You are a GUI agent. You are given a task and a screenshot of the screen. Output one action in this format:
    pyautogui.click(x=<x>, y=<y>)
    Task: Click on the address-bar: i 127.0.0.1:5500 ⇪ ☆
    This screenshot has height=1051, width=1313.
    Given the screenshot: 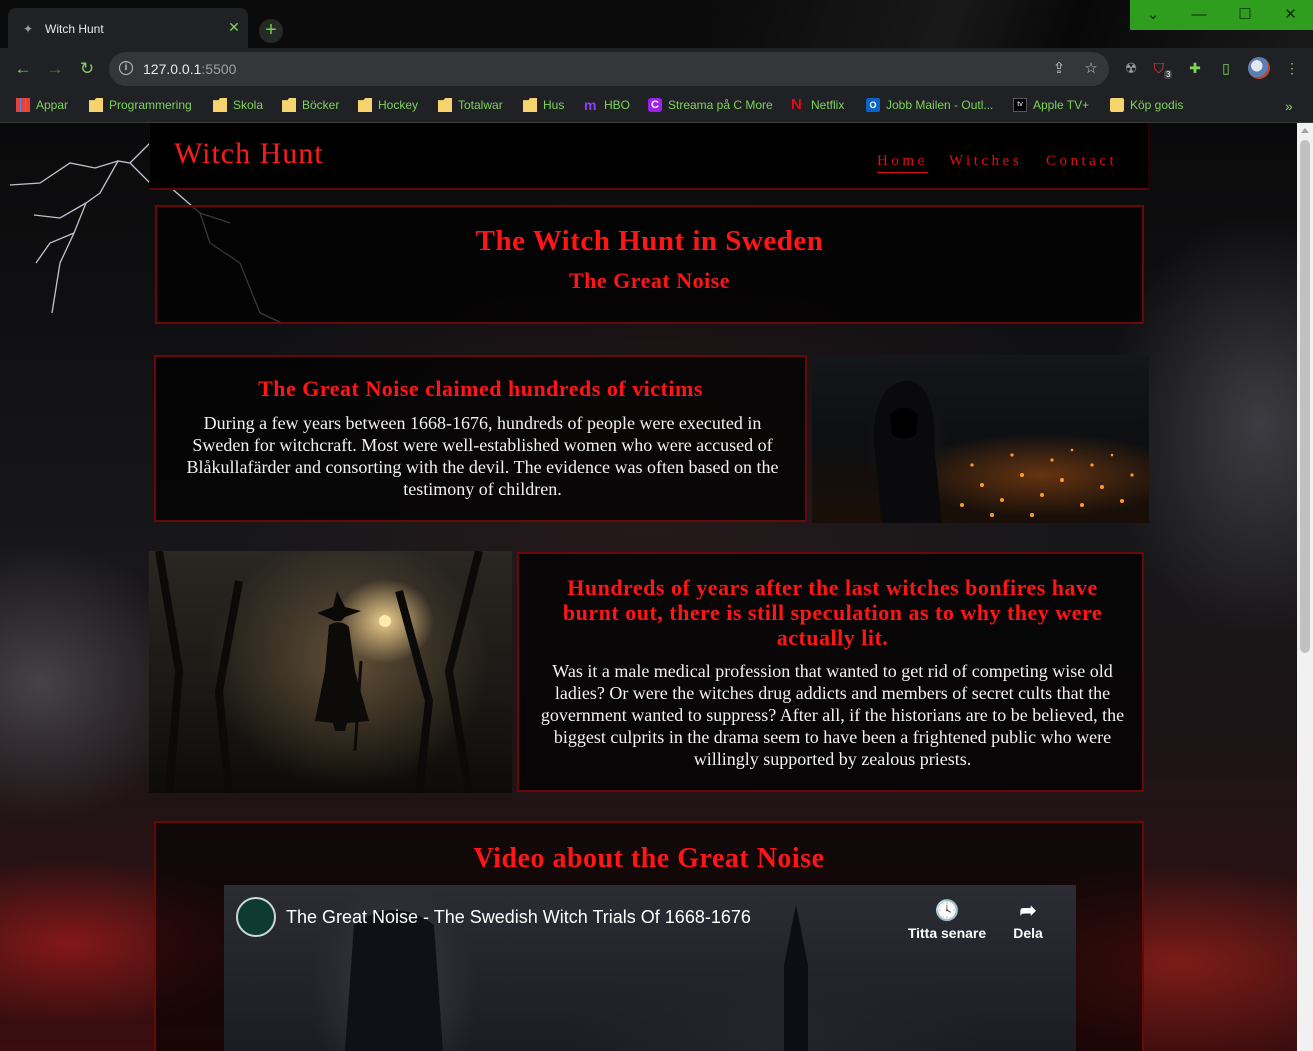 What is the action you would take?
    pyautogui.click(x=609, y=69)
    